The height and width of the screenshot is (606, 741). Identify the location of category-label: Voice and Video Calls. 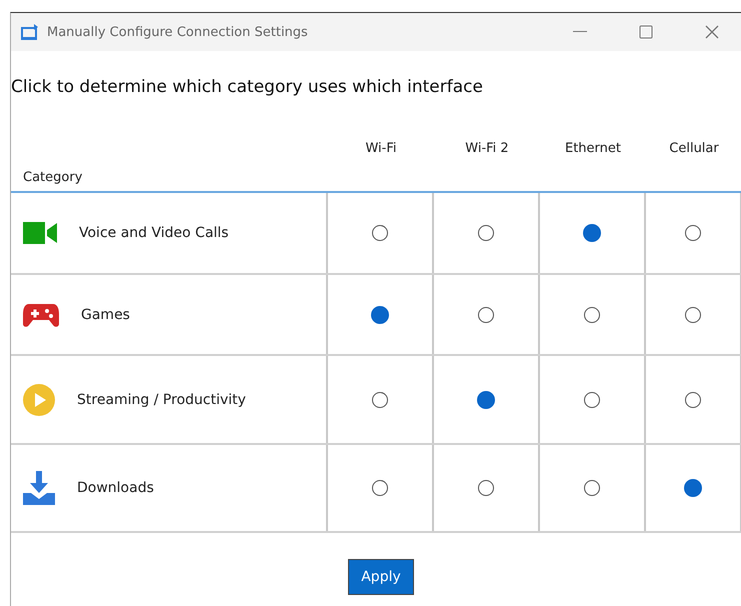
(154, 233).